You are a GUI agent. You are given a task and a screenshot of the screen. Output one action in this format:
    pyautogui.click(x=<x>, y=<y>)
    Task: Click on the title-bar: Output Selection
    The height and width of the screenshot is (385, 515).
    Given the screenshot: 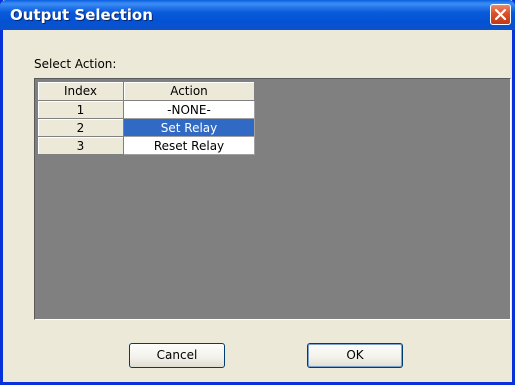 What is the action you would take?
    pyautogui.click(x=257, y=15)
    